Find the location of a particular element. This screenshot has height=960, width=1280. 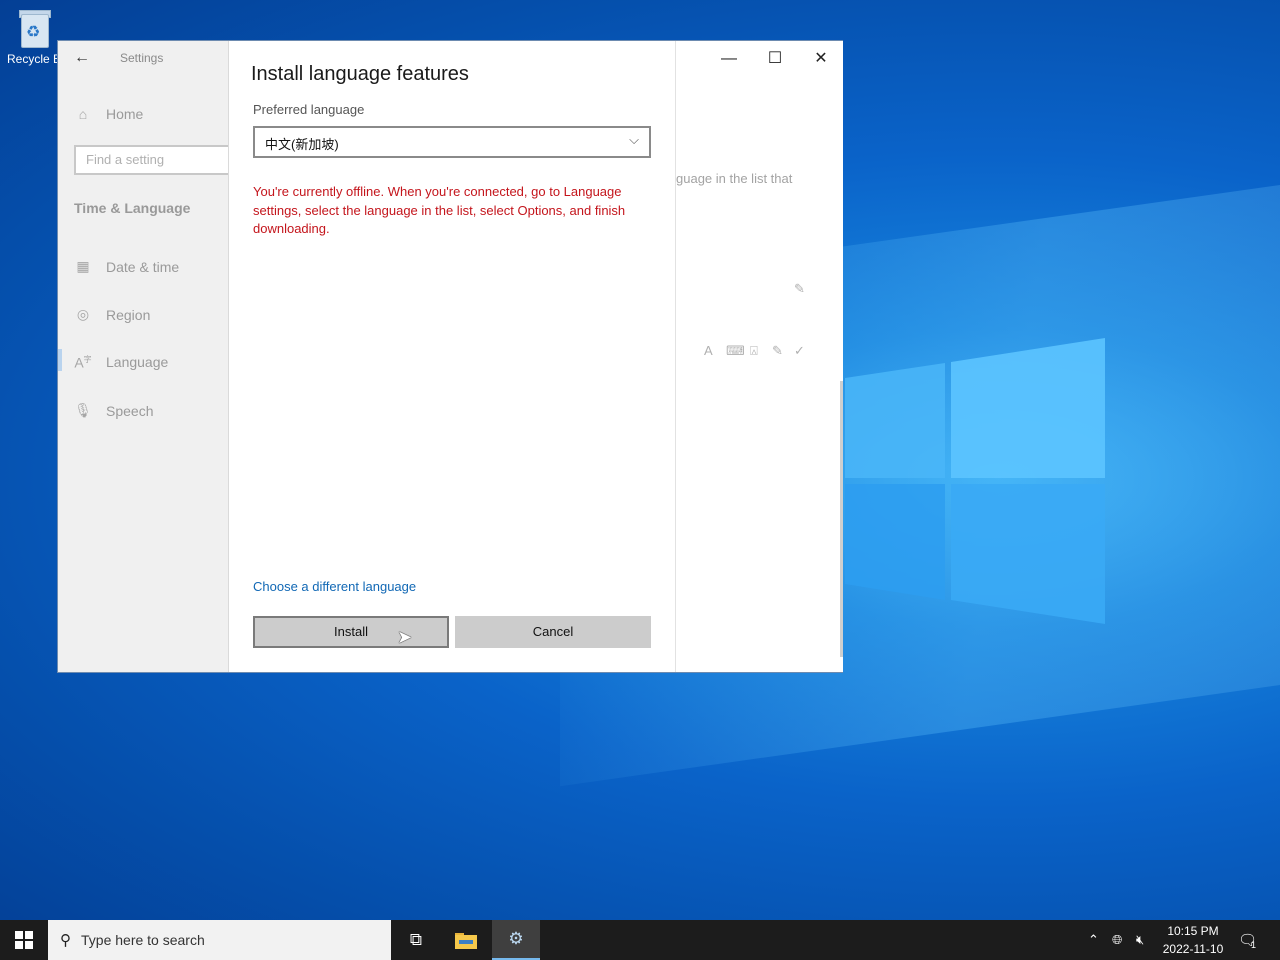

clock-date: 2022-11-10 is located at coordinates (1193, 949).